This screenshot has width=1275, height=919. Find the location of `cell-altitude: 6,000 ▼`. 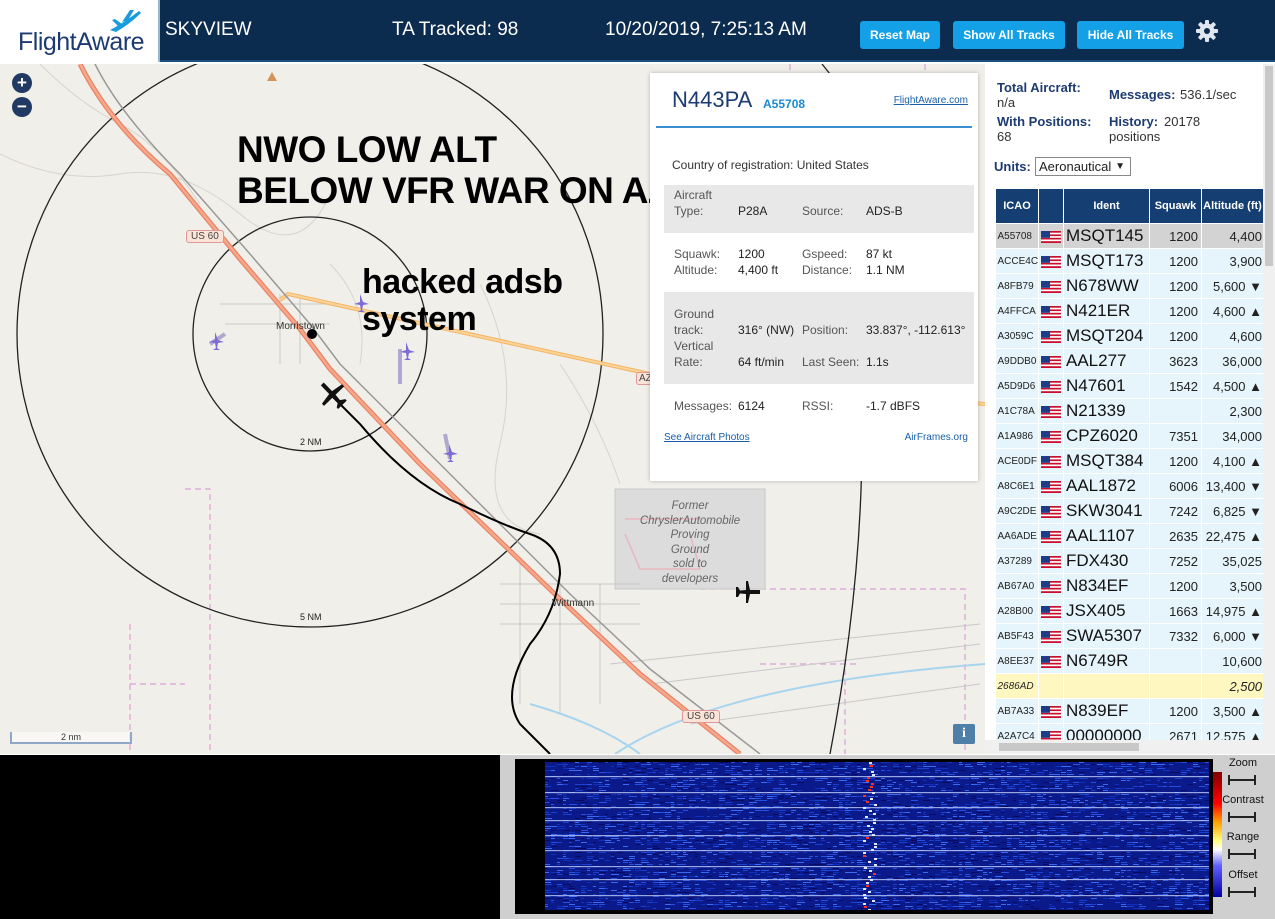

cell-altitude: 6,000 ▼ is located at coordinates (1232, 636).